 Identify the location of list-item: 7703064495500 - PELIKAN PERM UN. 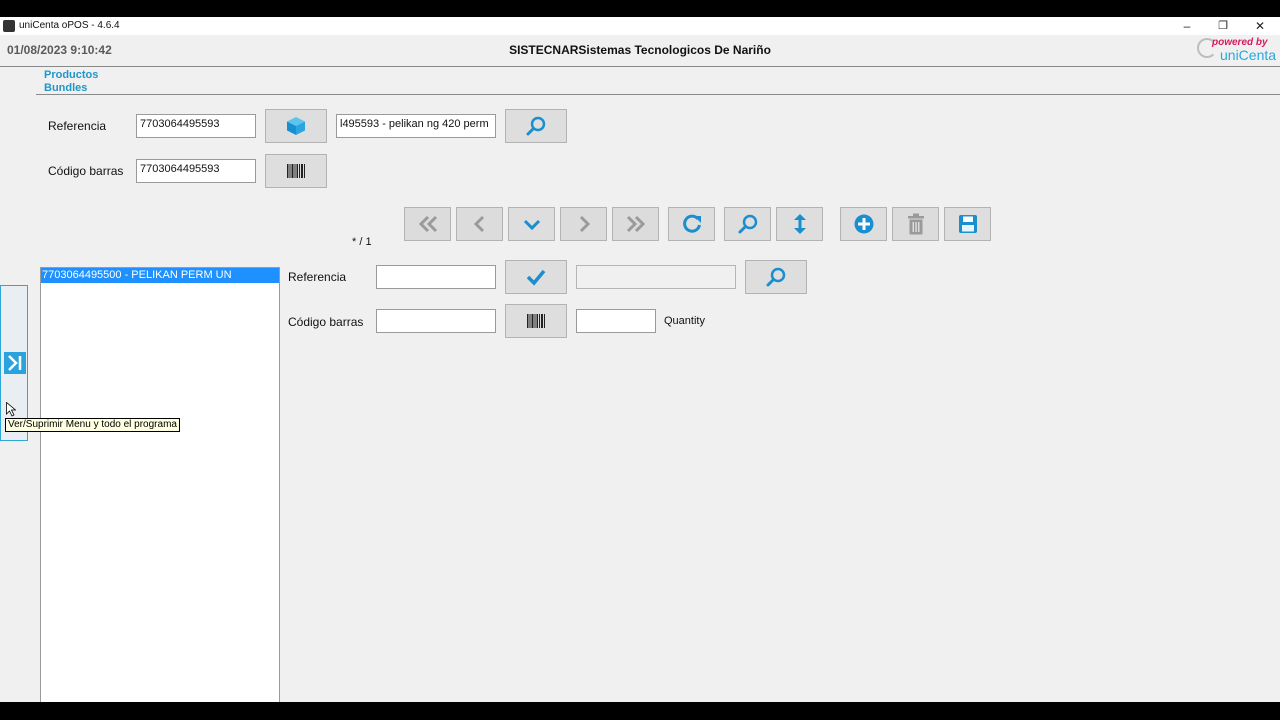
(160, 275).